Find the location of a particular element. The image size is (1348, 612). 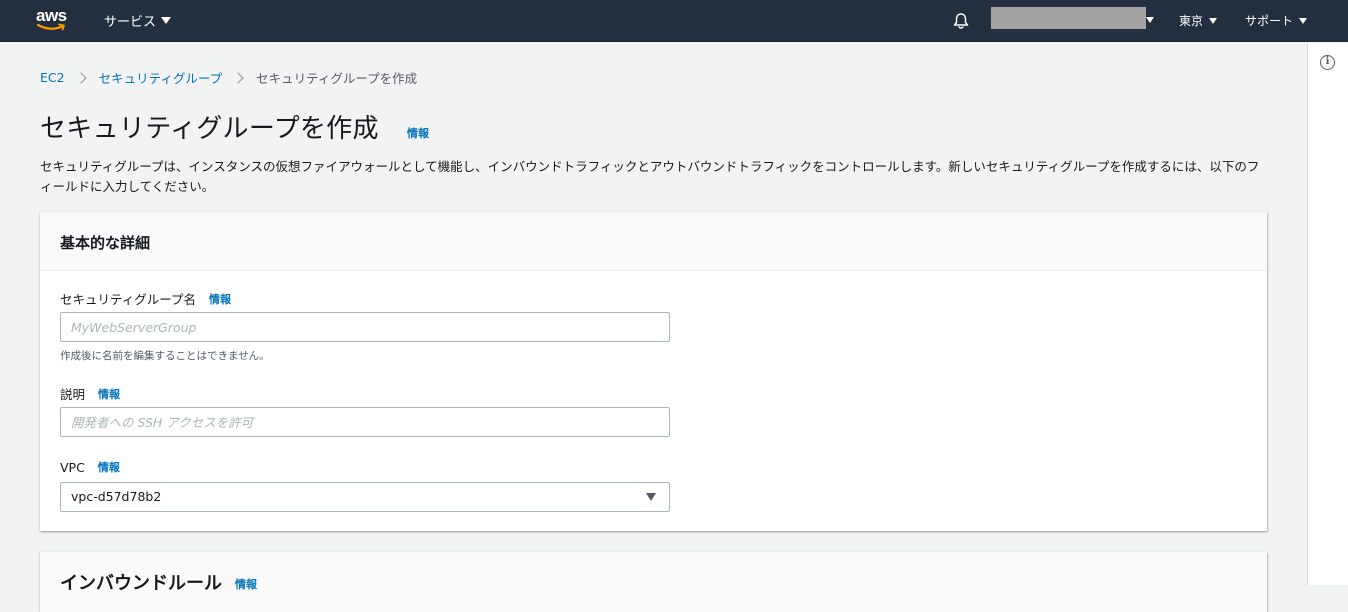

breadcrumb-ec2: EC2 is located at coordinates (52, 77).